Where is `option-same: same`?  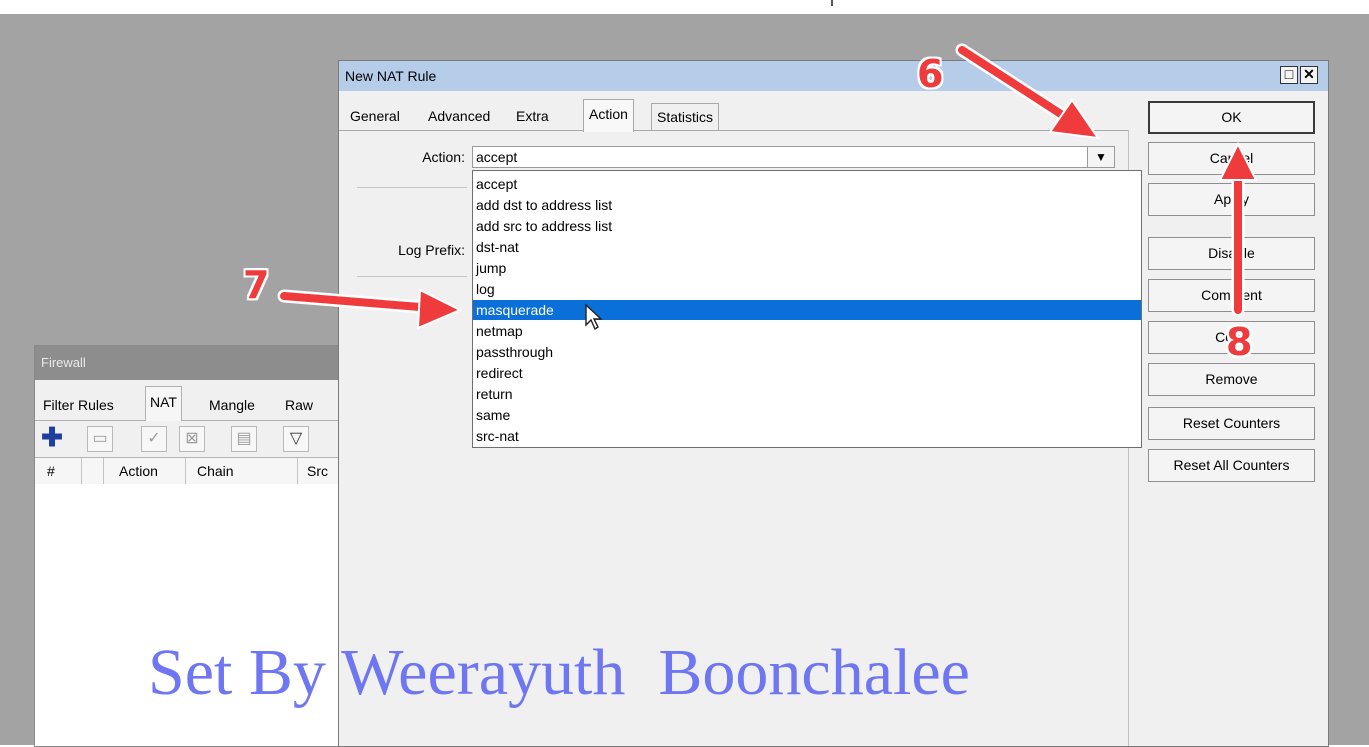 option-same: same is located at coordinates (807, 415).